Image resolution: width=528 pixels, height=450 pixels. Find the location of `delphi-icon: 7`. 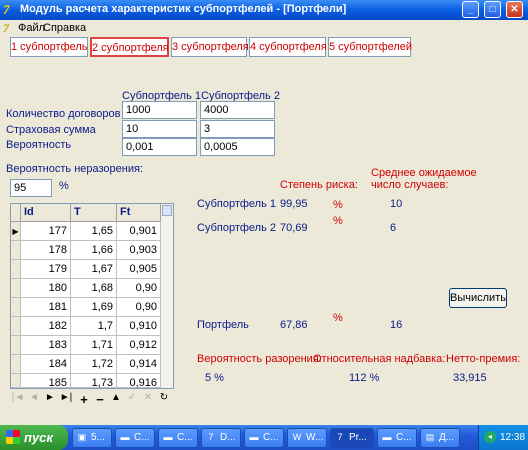

delphi-icon: 7 is located at coordinates (340, 437).